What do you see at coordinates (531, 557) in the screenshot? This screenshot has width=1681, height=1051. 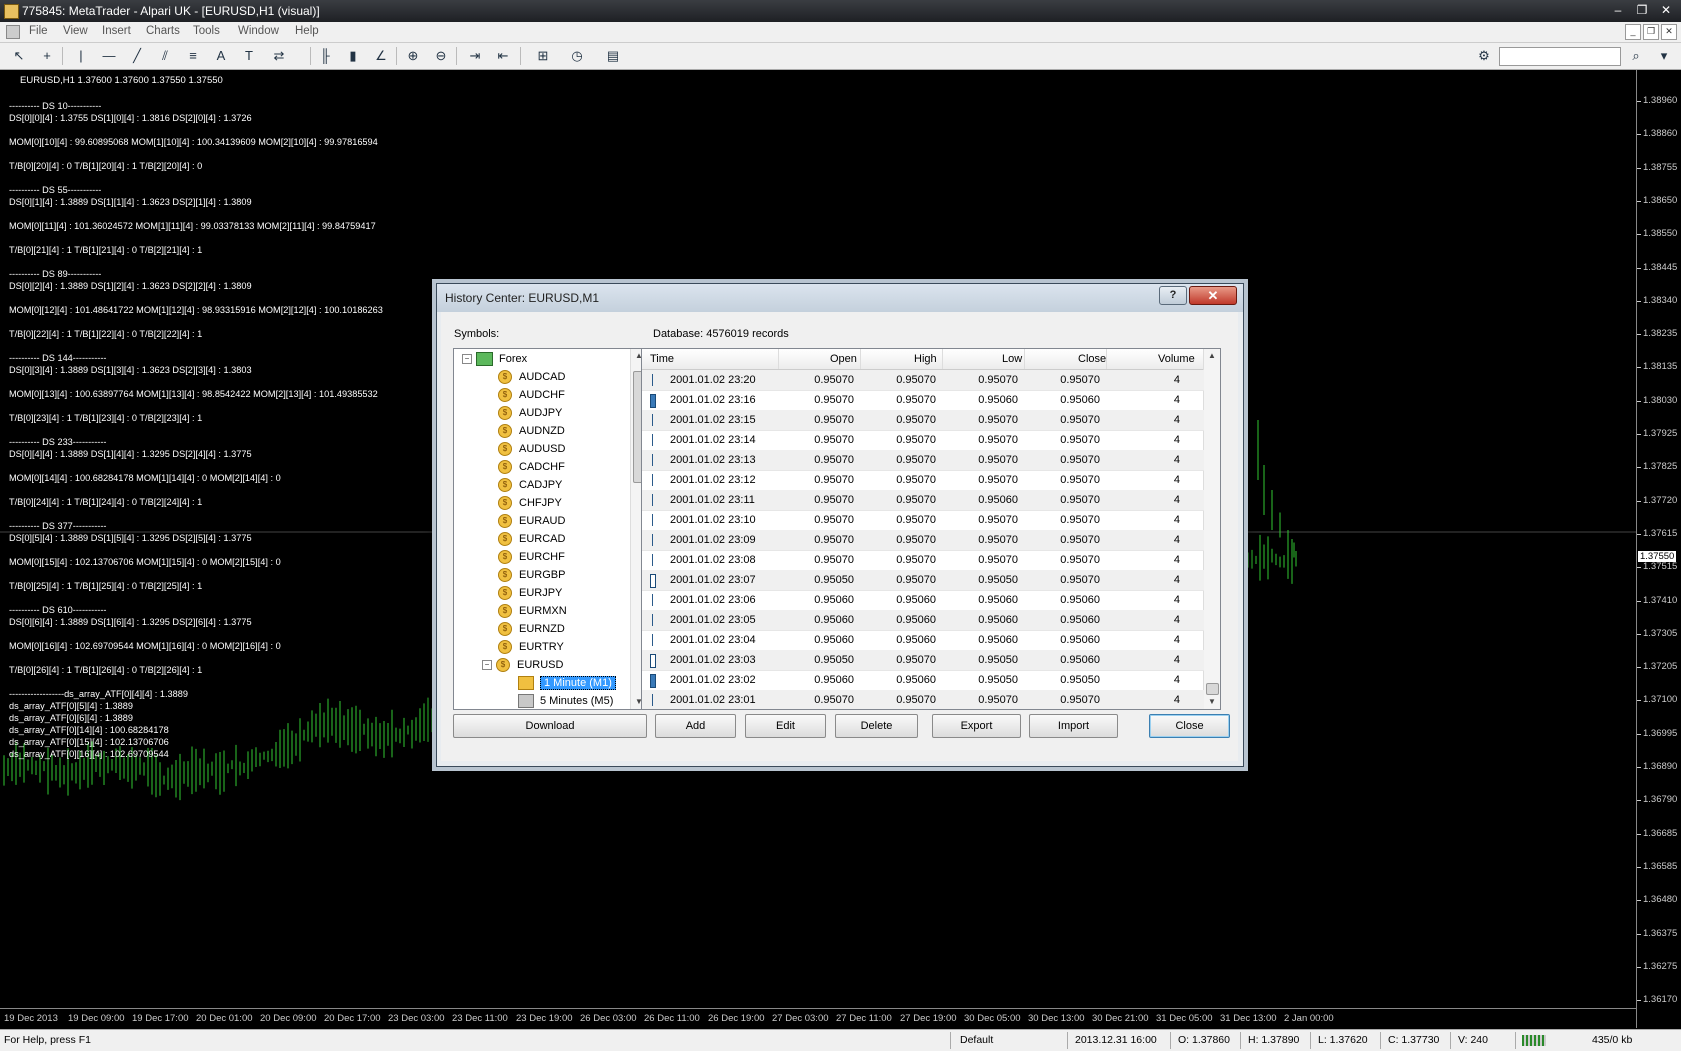 I see `tree-item-symbol: $ EURCHF` at bounding box center [531, 557].